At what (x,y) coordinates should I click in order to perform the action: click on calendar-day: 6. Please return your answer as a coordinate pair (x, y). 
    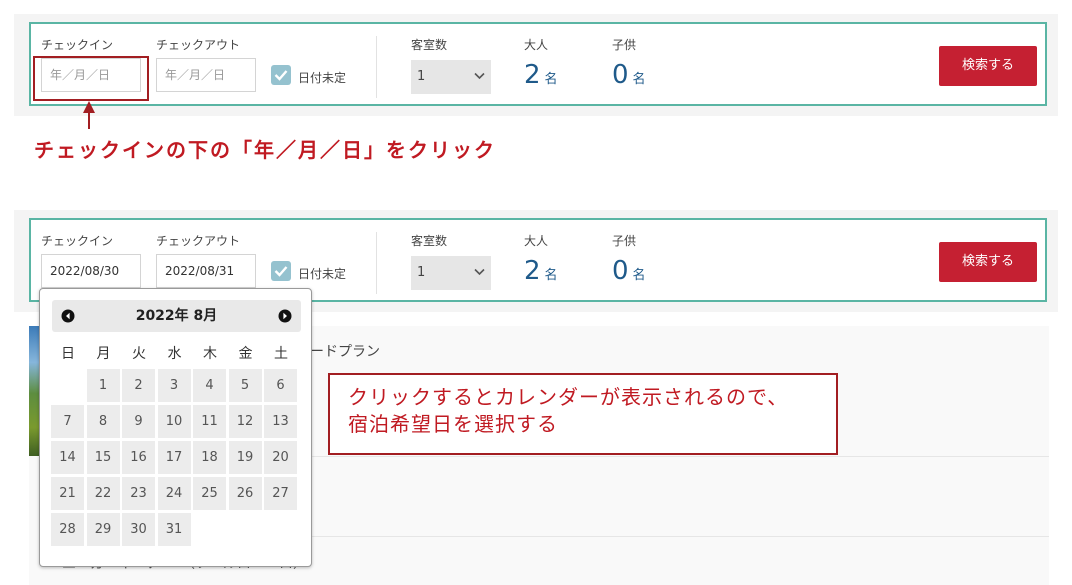
    Looking at the image, I should click on (280, 385).